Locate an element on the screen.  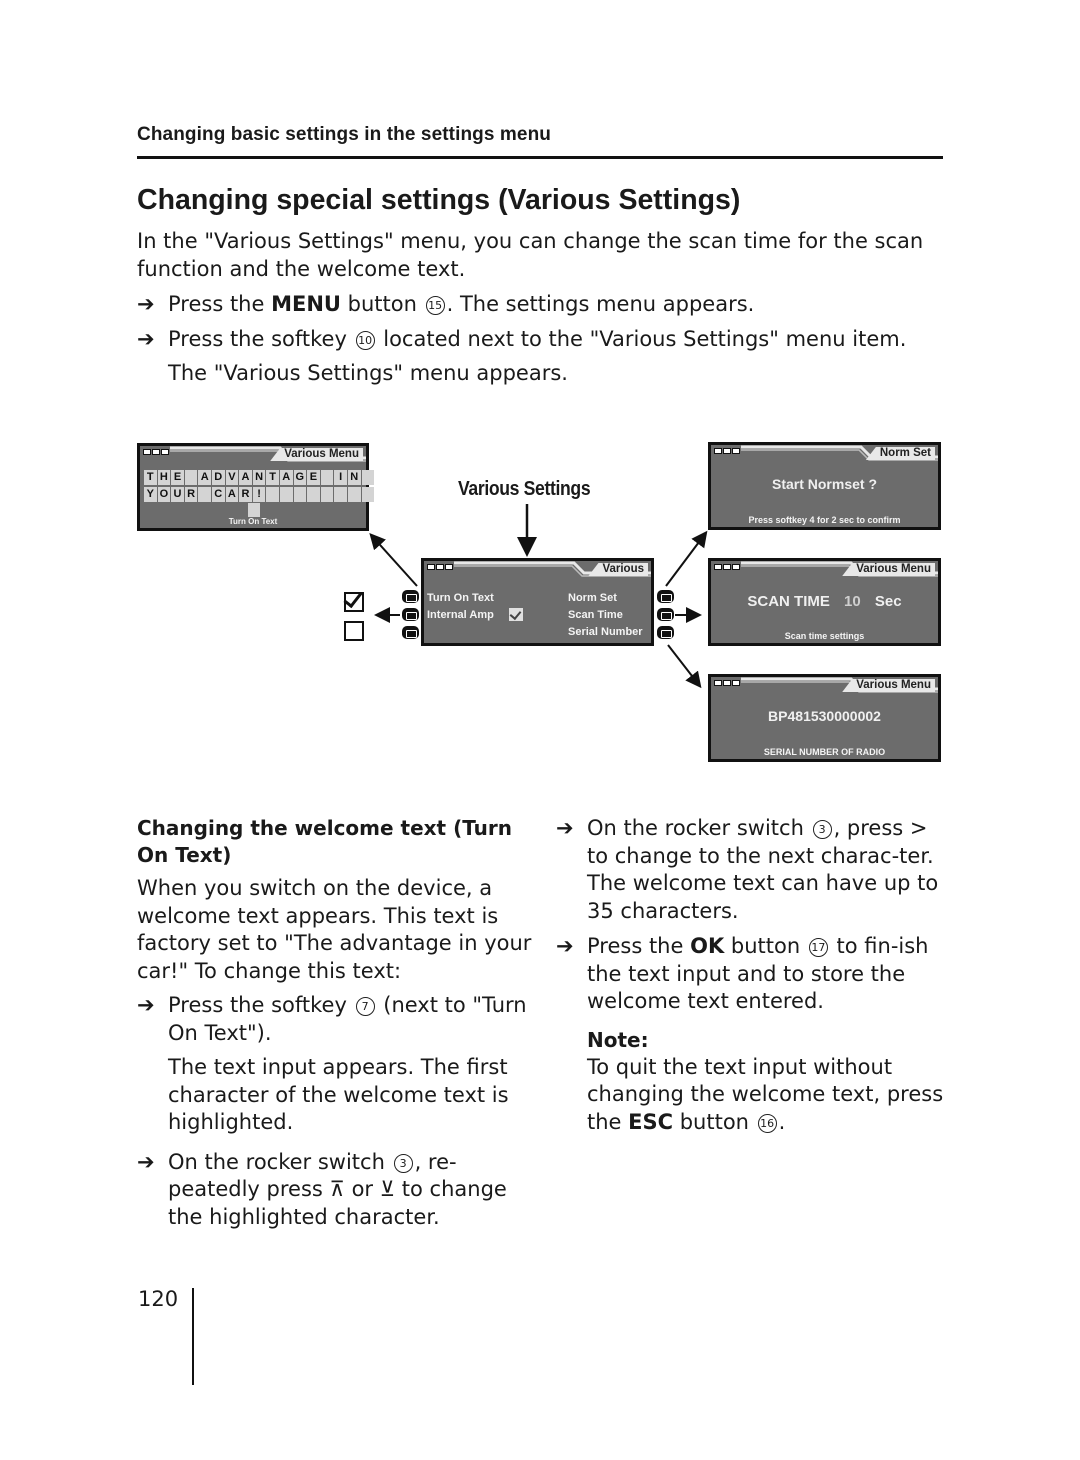
arrow-to-turn-on-text is located at coordinates (393, 560).